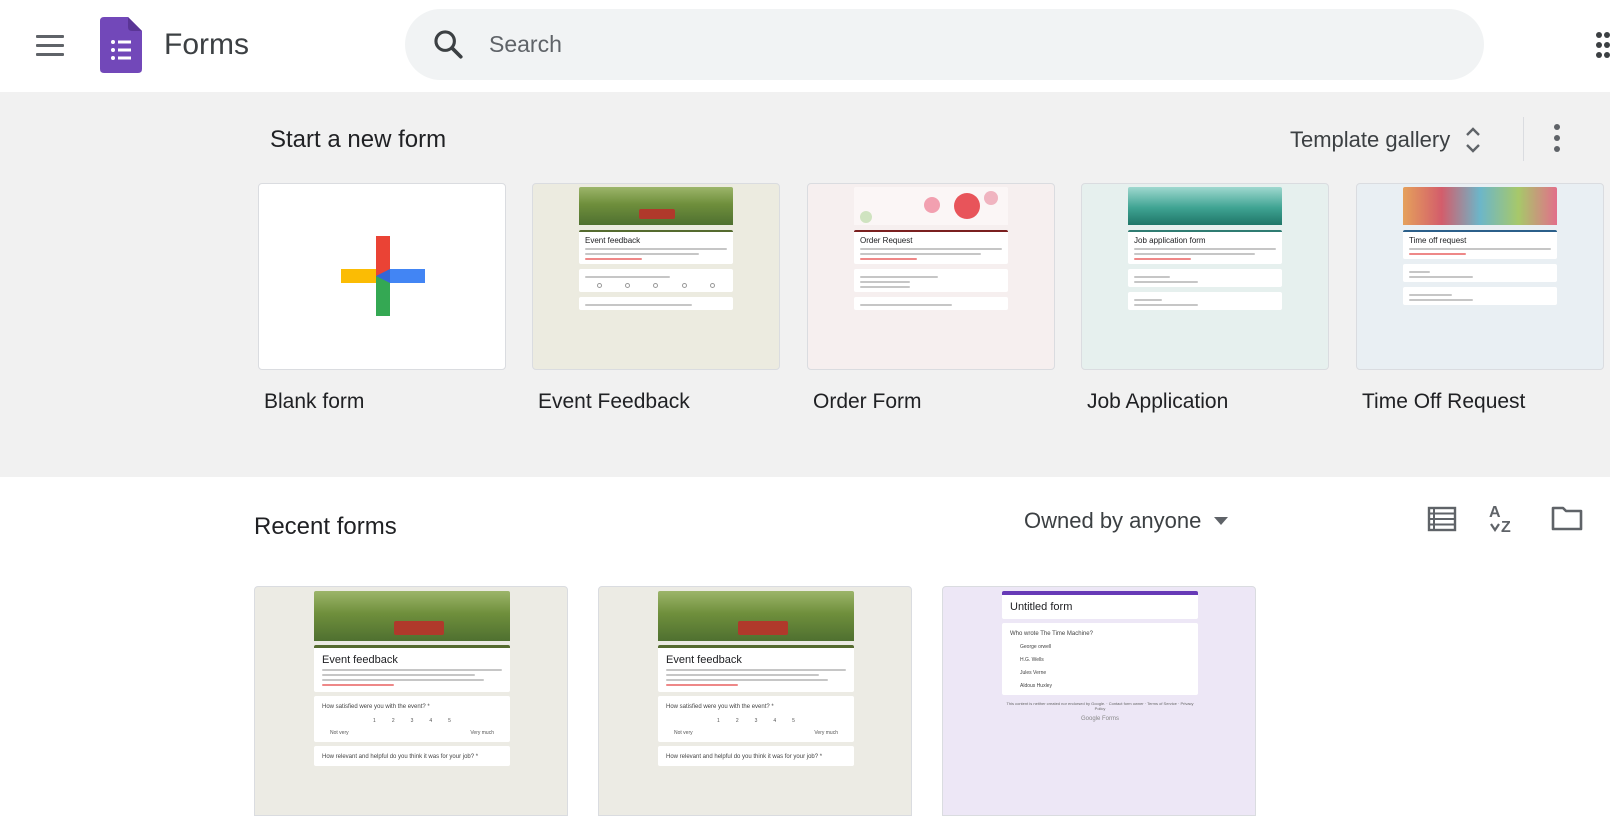  I want to click on template-time-off-request: Time off request Time Off Request, so click(1480, 298).